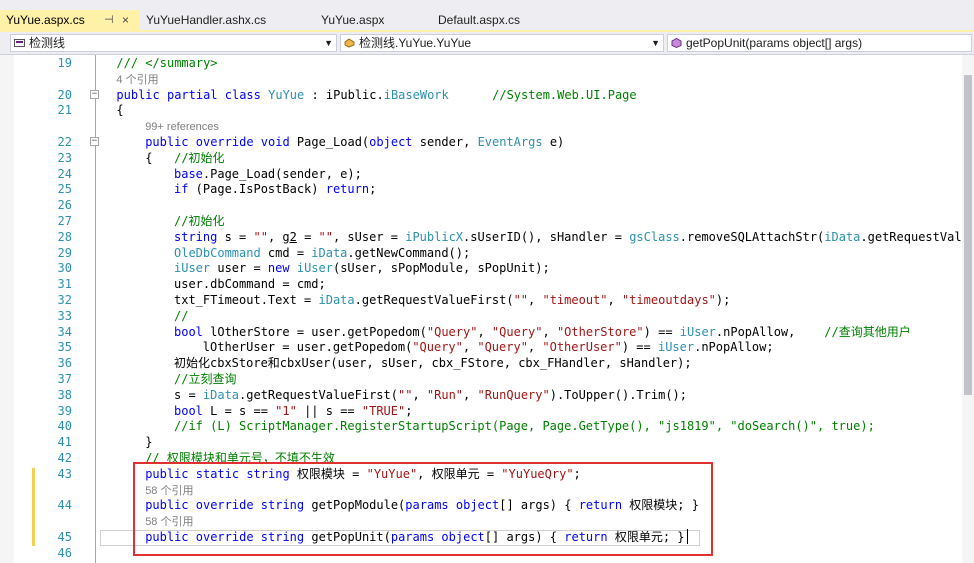 This screenshot has width=974, height=563. Describe the element at coordinates (64, 552) in the screenshot. I see `line-number: 46` at that location.